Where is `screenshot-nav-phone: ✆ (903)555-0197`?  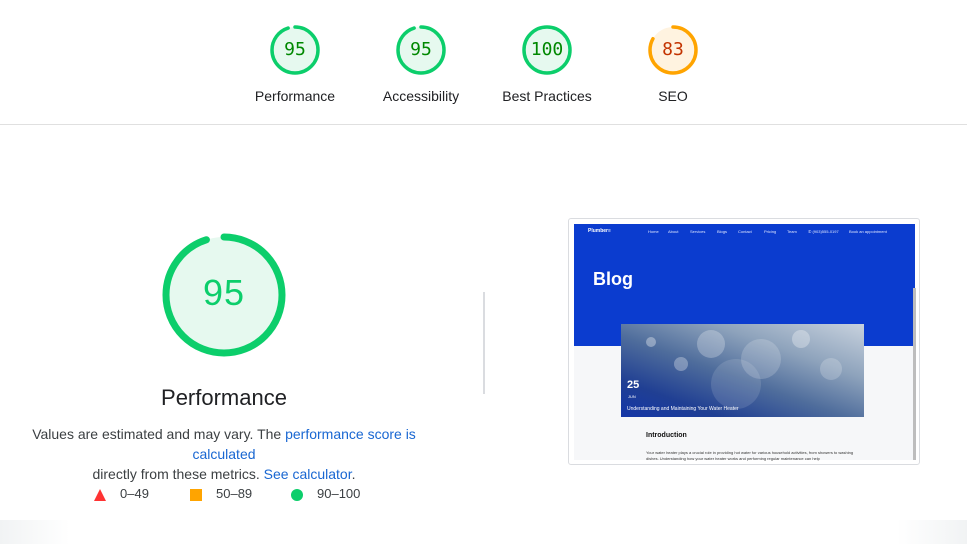 screenshot-nav-phone: ✆ (903)555-0197 is located at coordinates (823, 231).